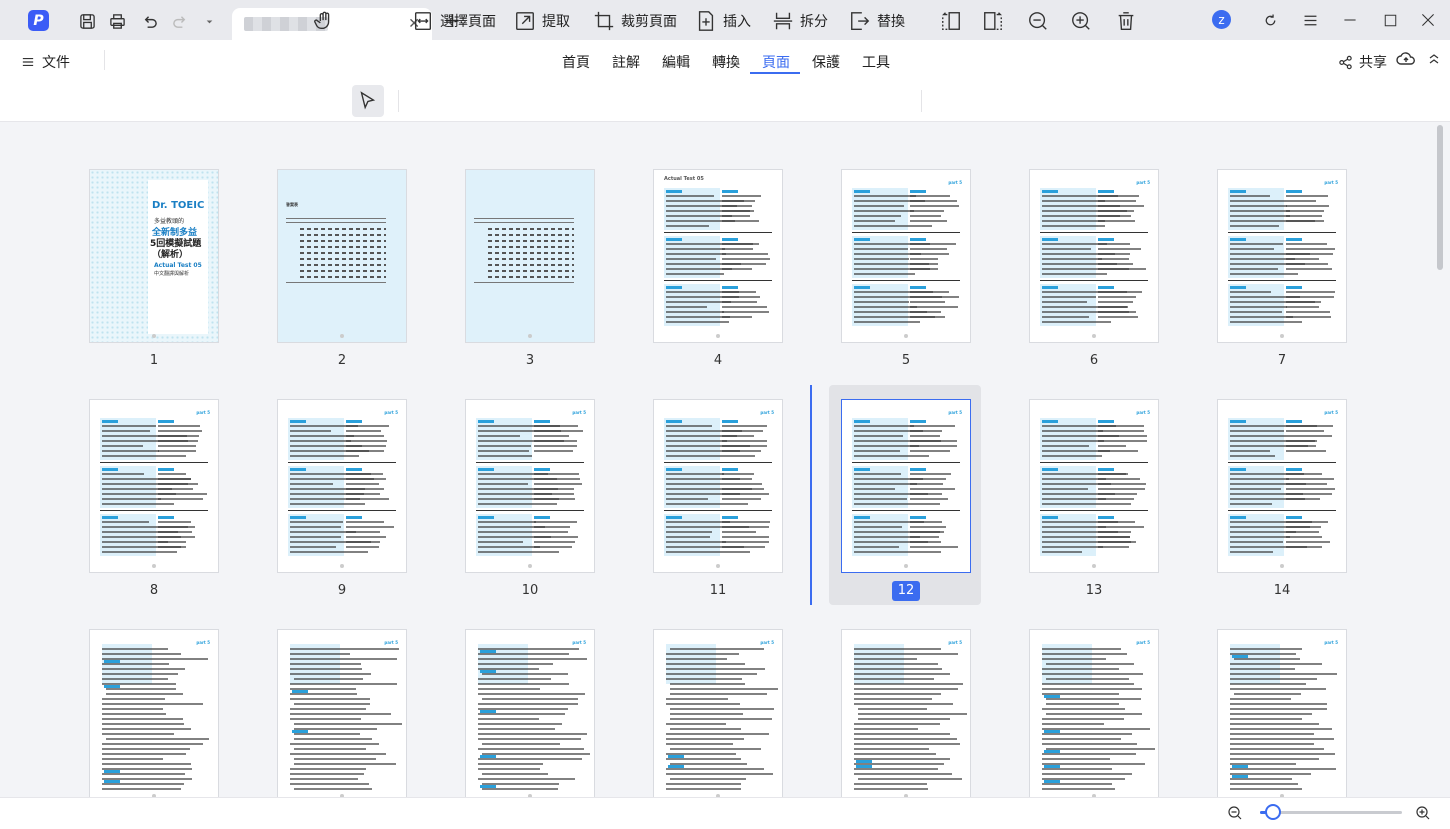  What do you see at coordinates (1038, 21) in the screenshot?
I see `zoom-out-button` at bounding box center [1038, 21].